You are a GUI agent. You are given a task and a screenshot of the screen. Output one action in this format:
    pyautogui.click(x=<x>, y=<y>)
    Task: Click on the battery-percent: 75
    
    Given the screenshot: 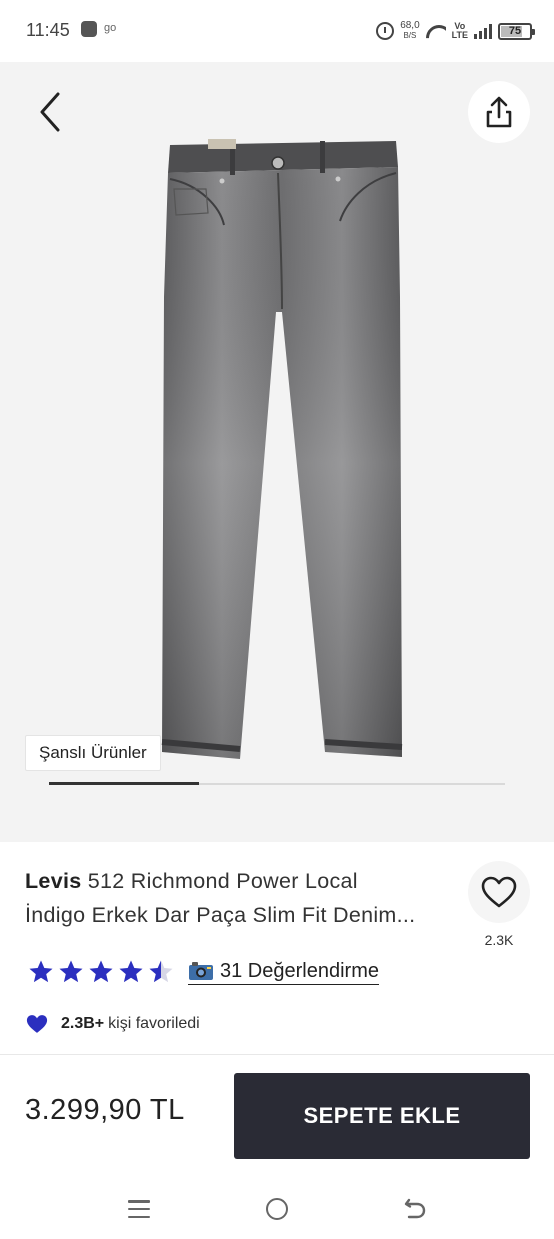 What is the action you would take?
    pyautogui.click(x=515, y=31)
    